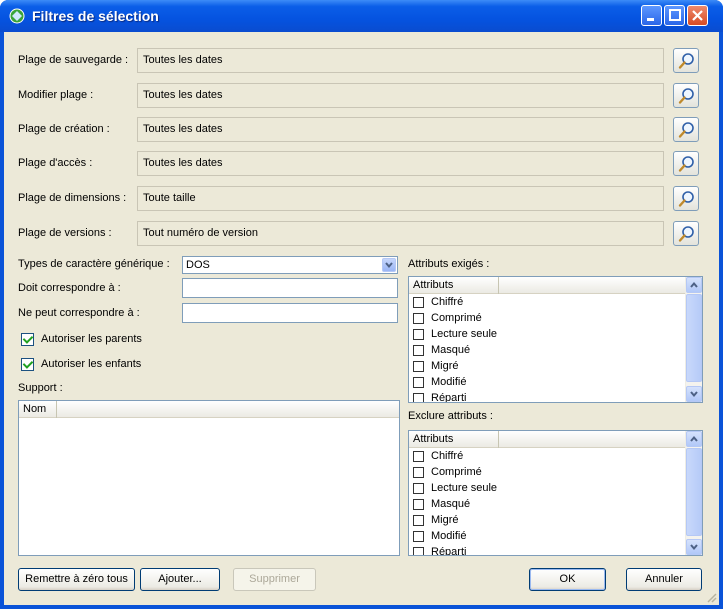  Describe the element at coordinates (94, 264) in the screenshot. I see `wildcard-label: Types de caractère générique :` at that location.